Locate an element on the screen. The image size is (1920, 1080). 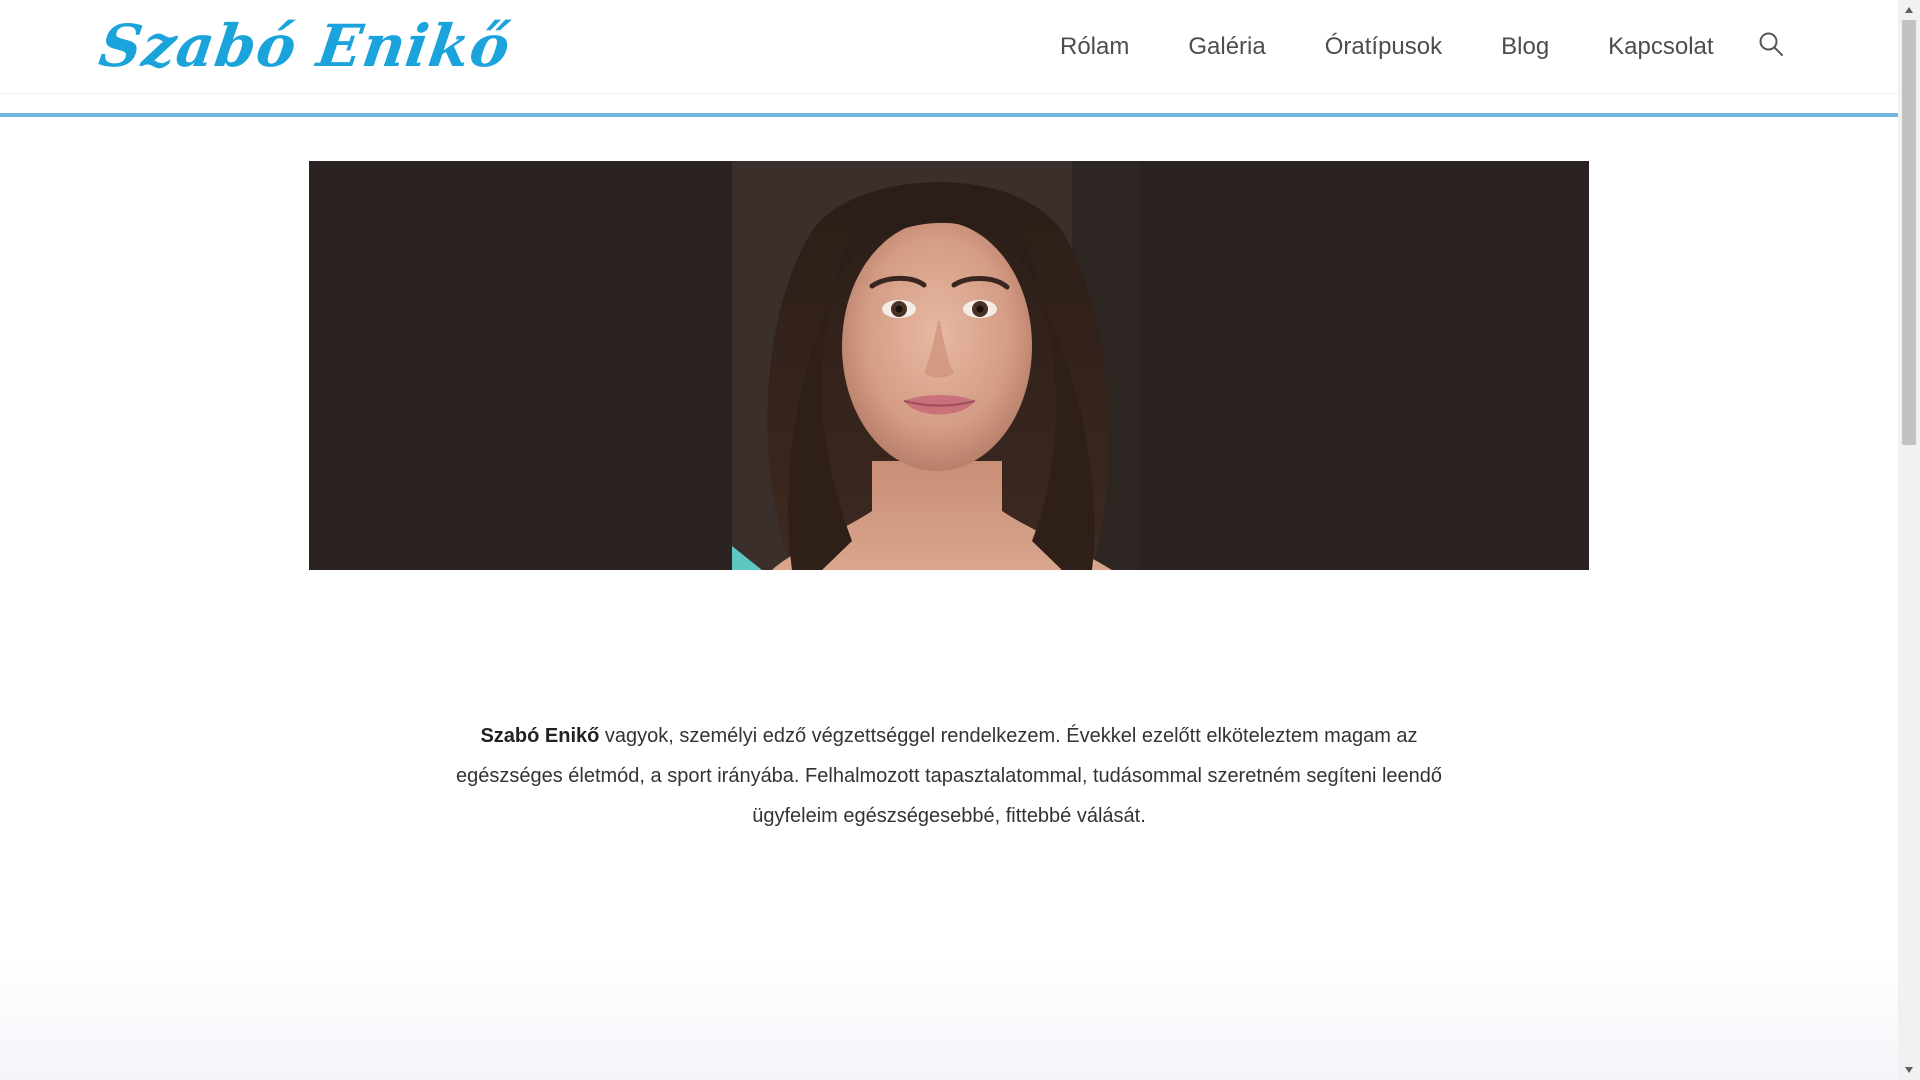
scrollbar-thumb is located at coordinates (1909, 232).